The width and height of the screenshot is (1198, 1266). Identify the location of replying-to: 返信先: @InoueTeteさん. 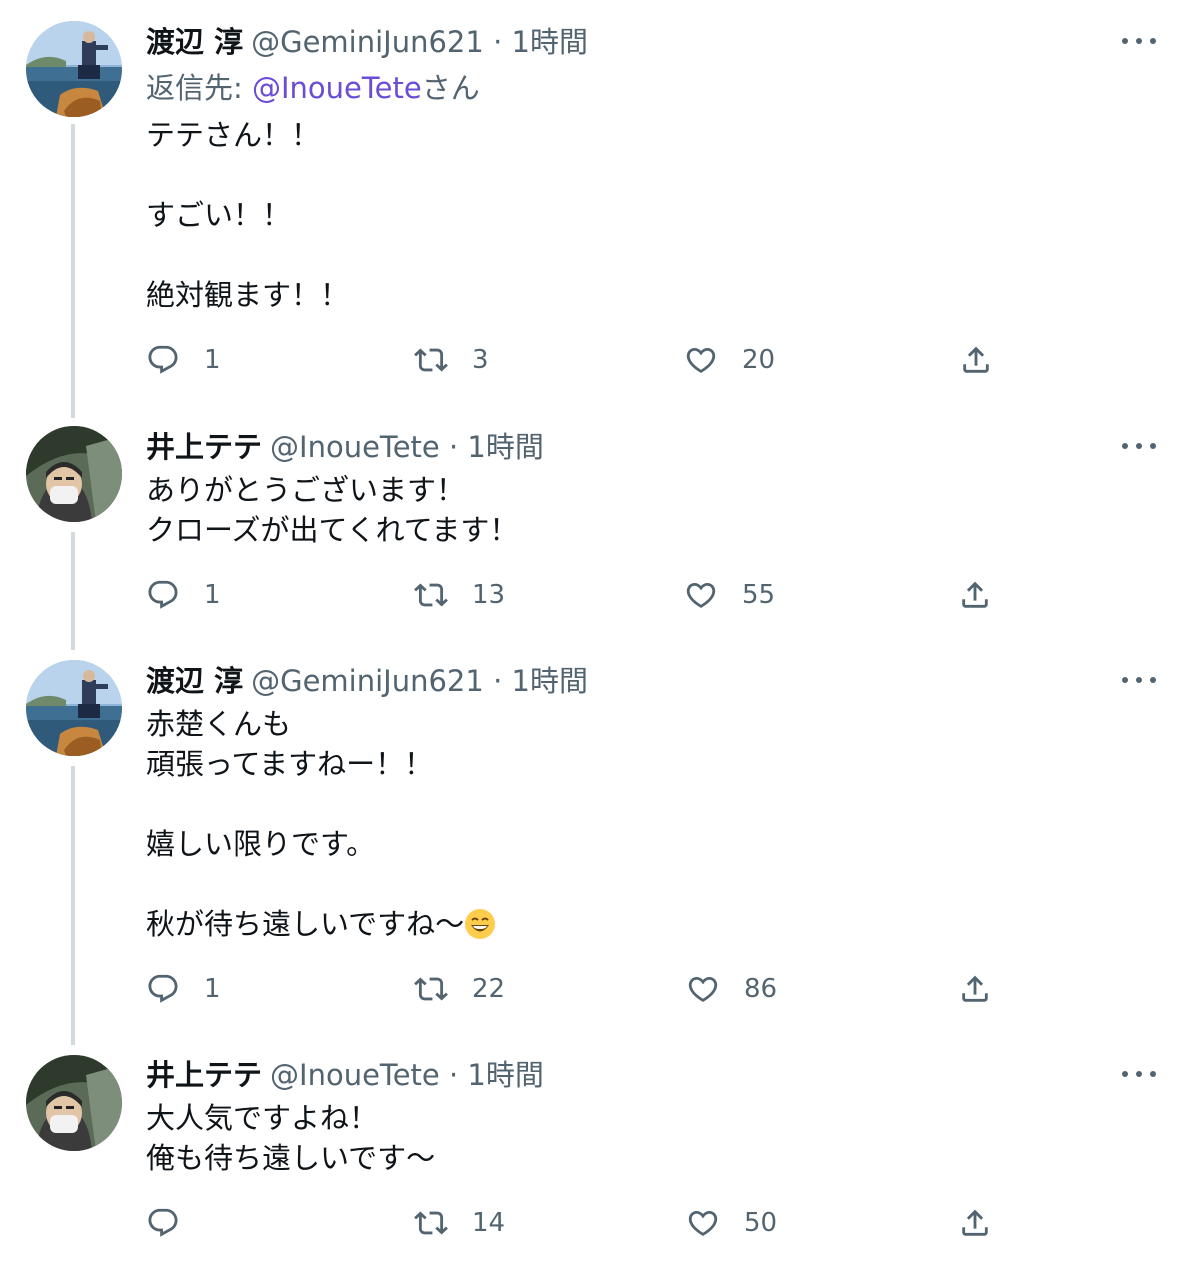
(313, 88).